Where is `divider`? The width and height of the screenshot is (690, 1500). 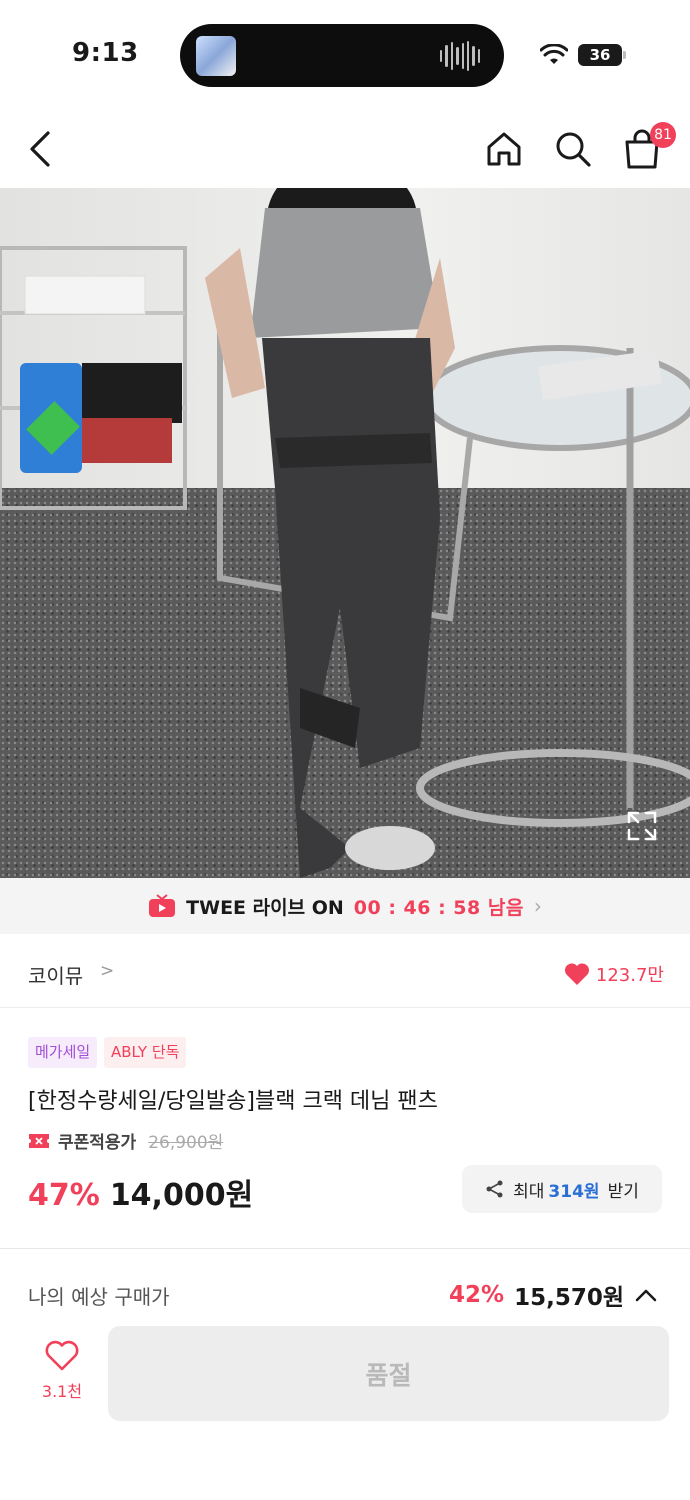
divider is located at coordinates (345, 1248).